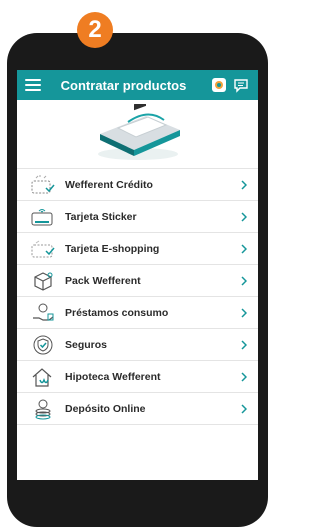  I want to click on product-label: Depósito Online, so click(105, 408).